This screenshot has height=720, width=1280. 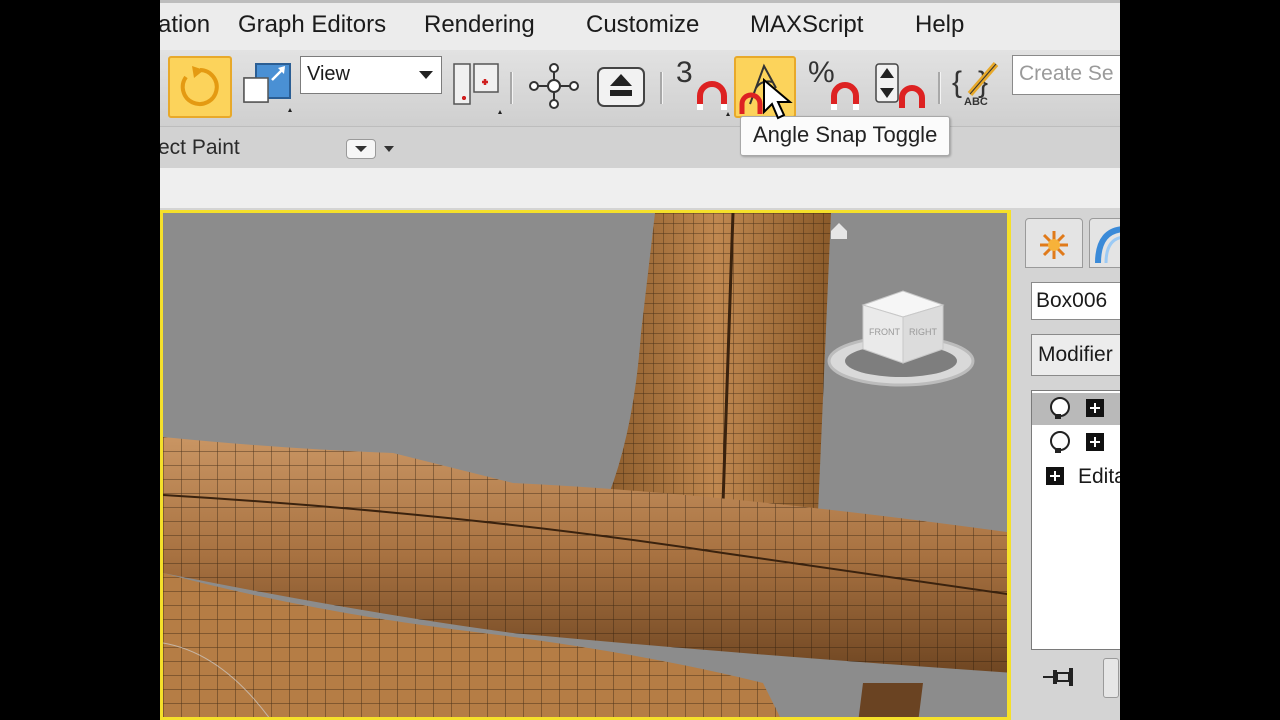 I want to click on pin-icon, so click(x=1058, y=677).